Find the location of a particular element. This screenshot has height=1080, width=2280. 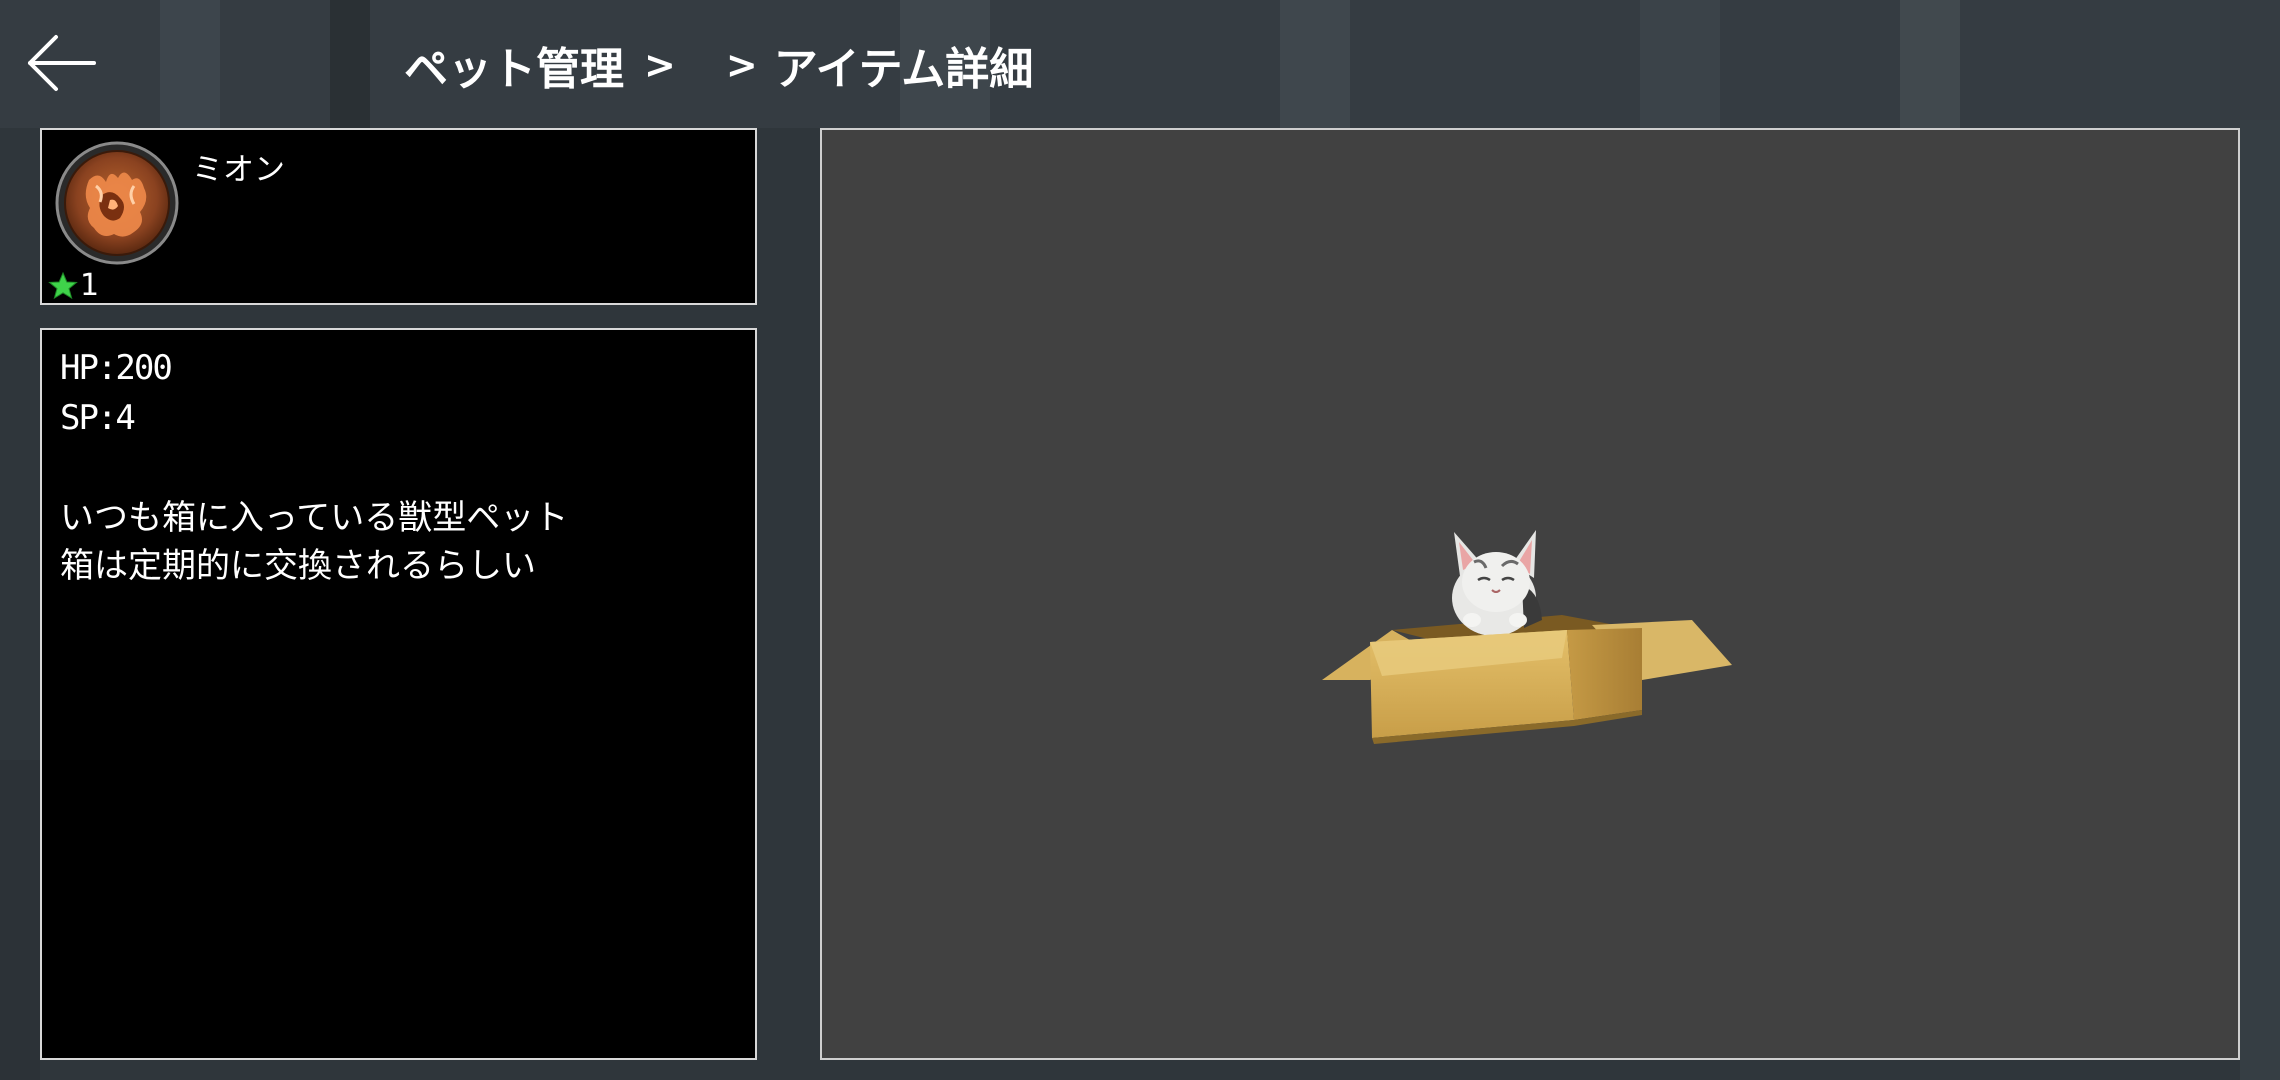

description-line: 箱は定期的に交換されるらしい is located at coordinates (298, 566).